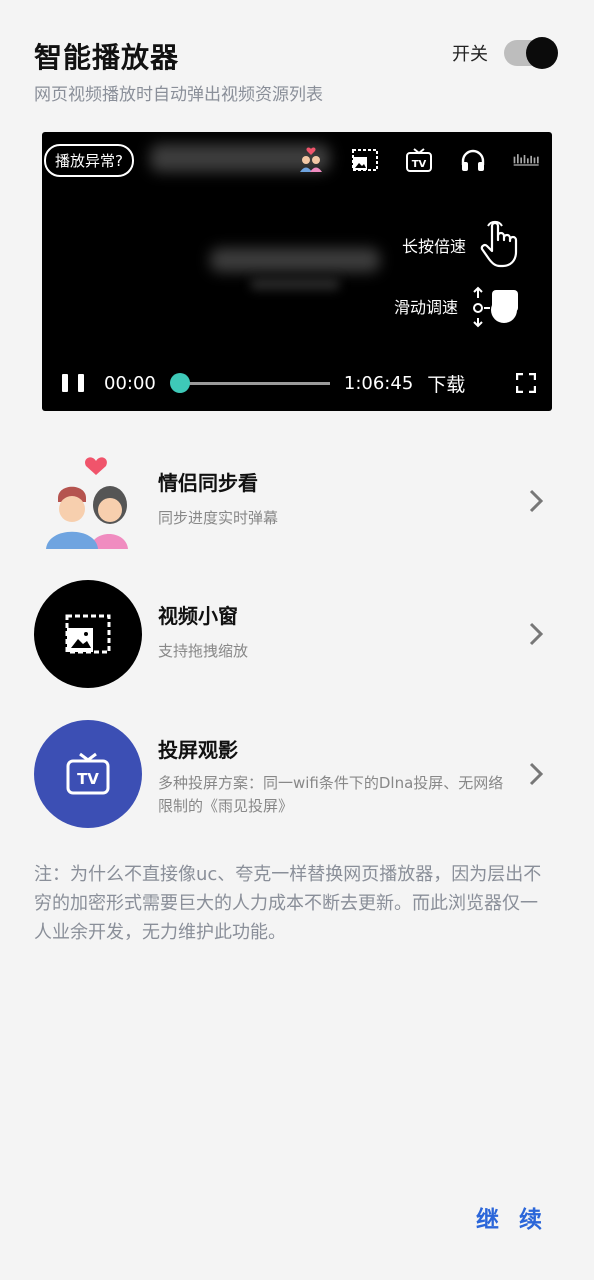 This screenshot has height=1280, width=594. What do you see at coordinates (130, 383) in the screenshot?
I see `current-time: 00:00` at bounding box center [130, 383].